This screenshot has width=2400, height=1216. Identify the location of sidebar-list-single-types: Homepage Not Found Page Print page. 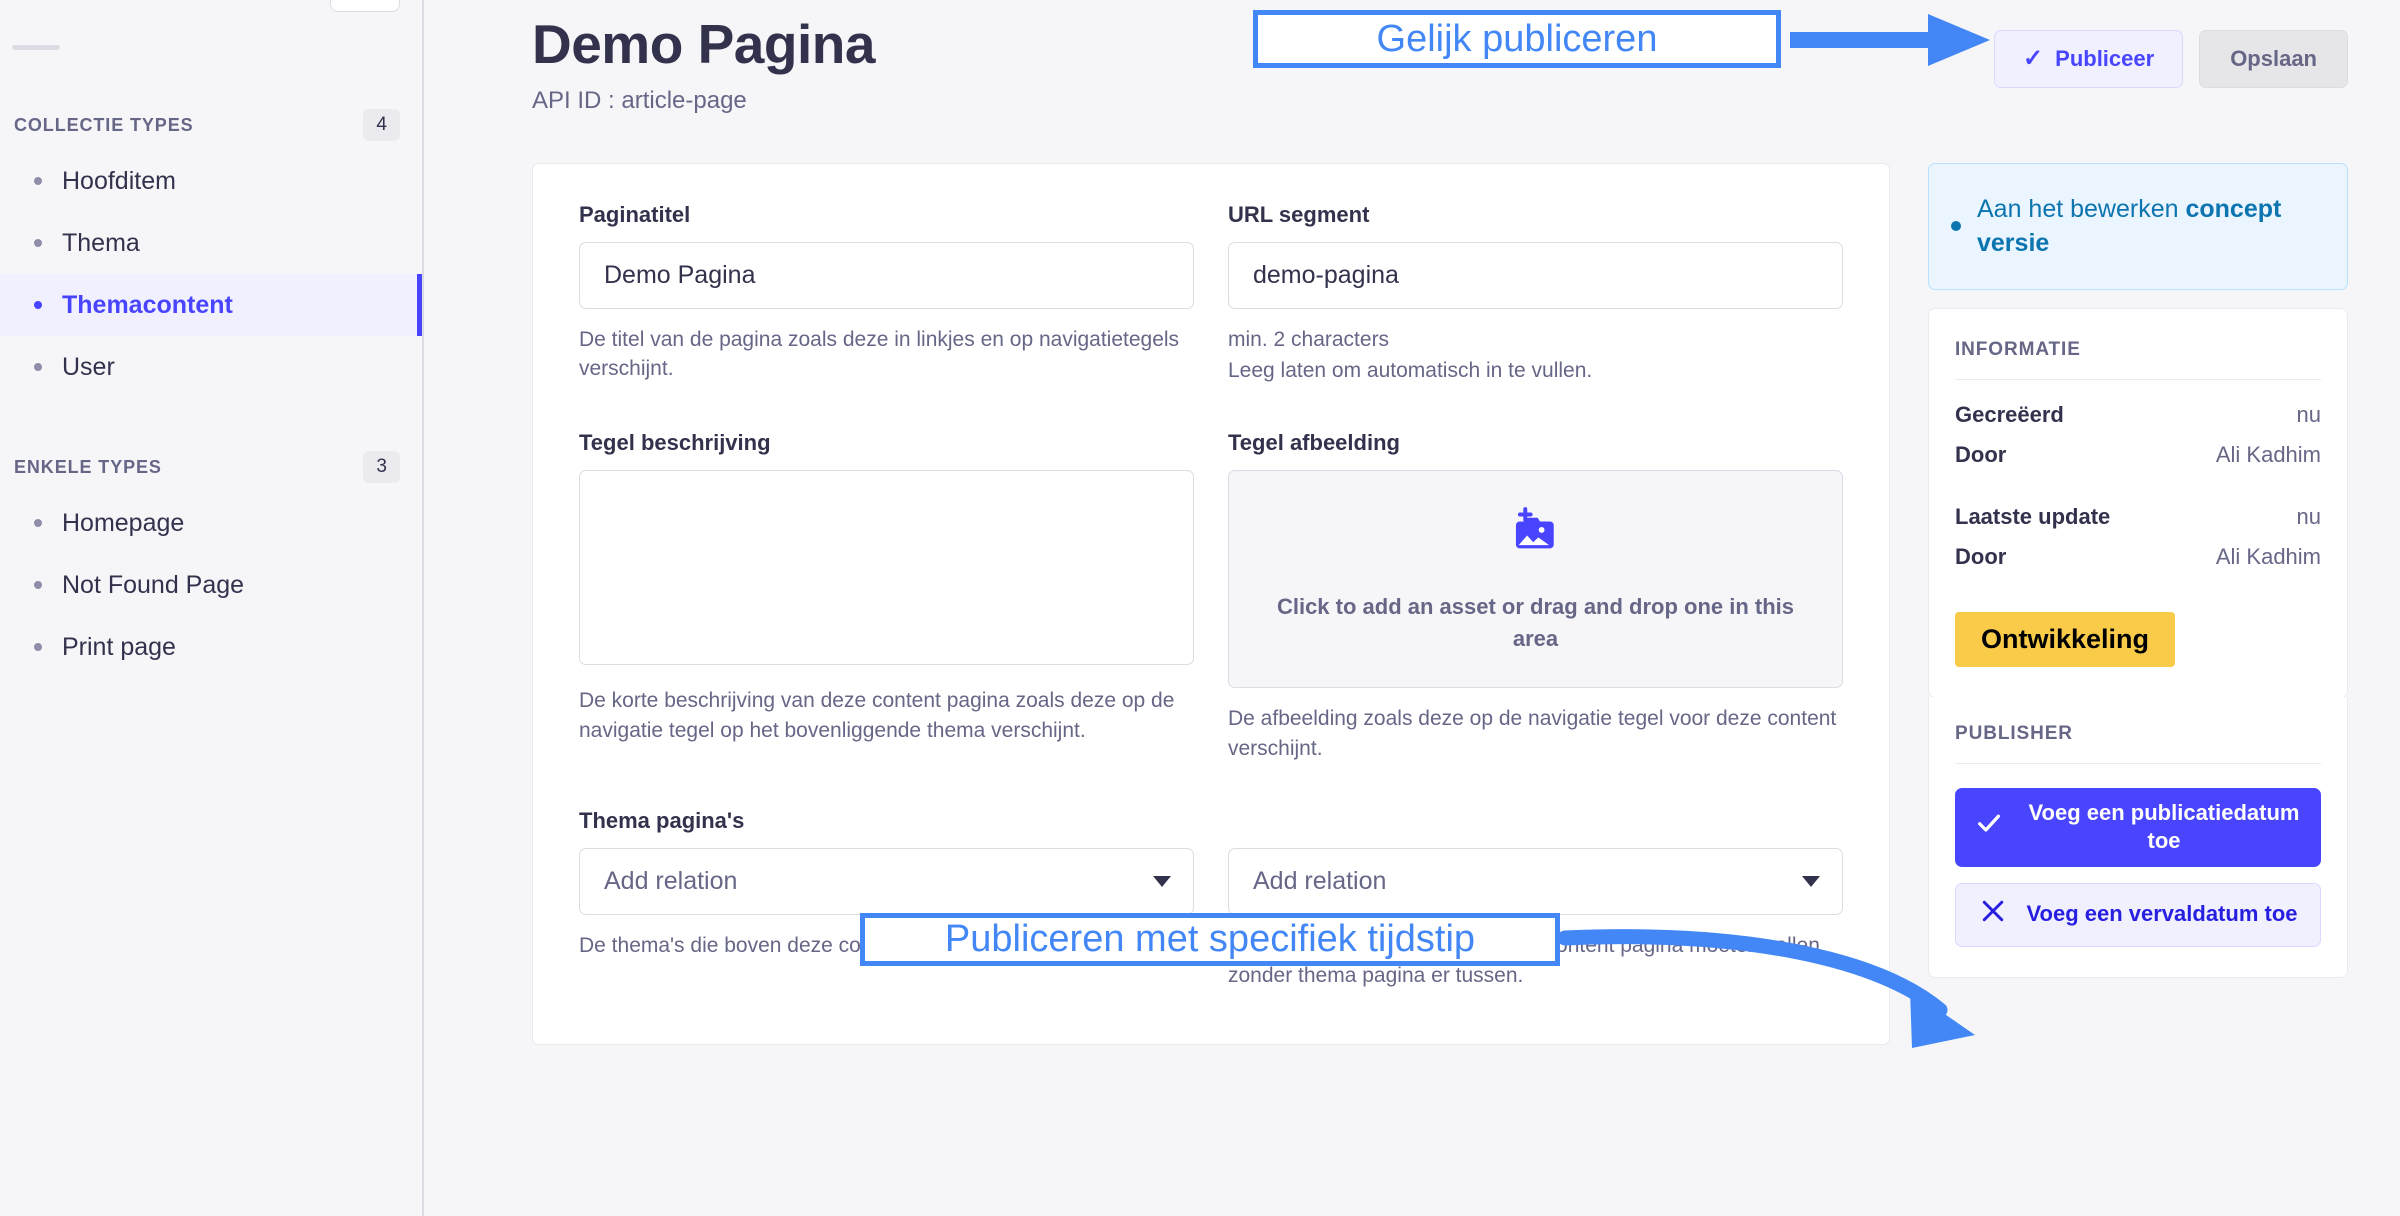
(211, 585).